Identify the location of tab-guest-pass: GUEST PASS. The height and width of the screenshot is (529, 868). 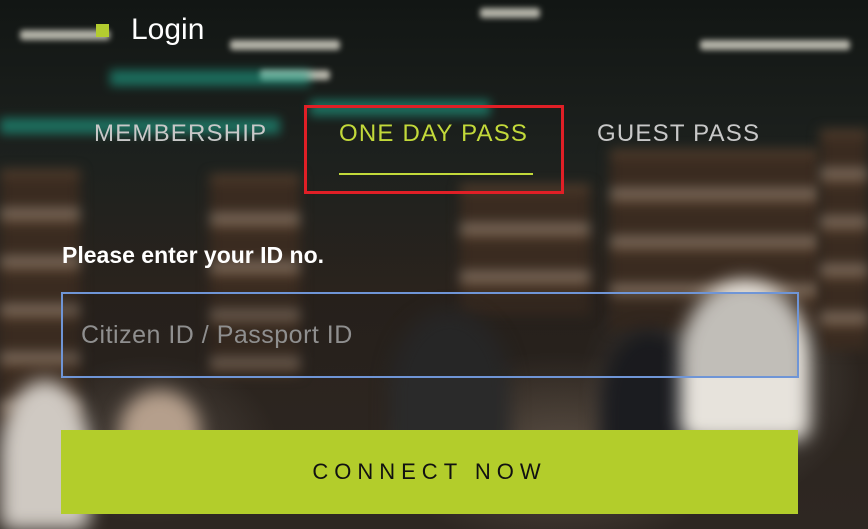
(678, 134).